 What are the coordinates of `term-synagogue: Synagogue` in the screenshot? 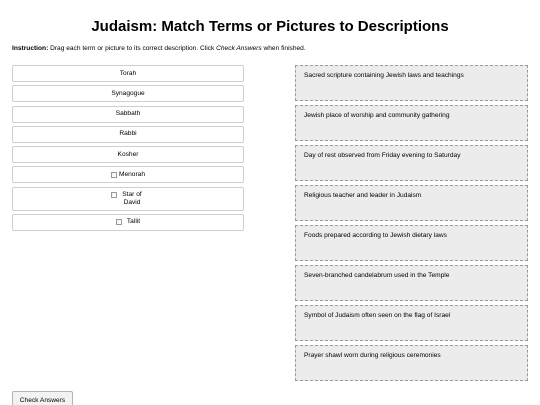 It's located at (128, 94).